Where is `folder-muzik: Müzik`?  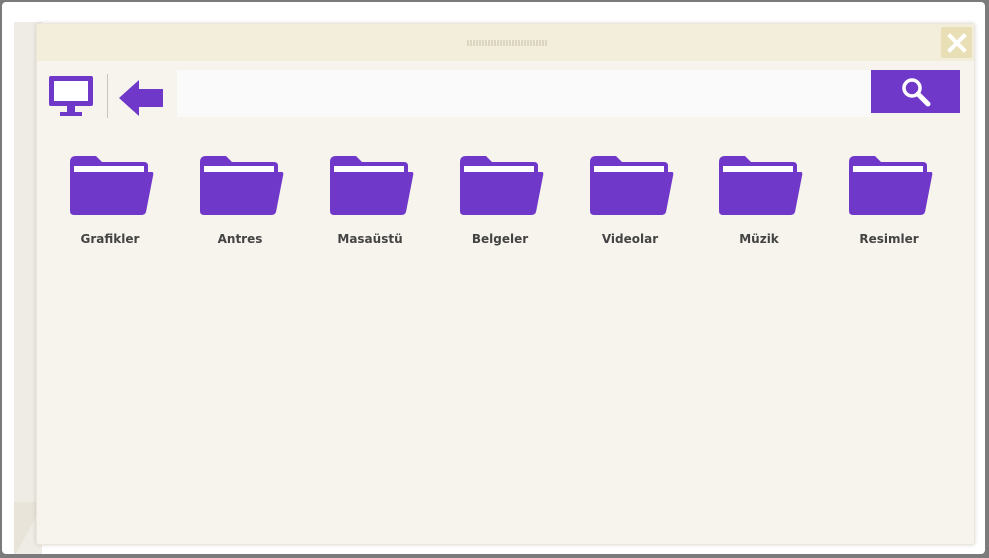 folder-muzik: Müzik is located at coordinates (759, 207).